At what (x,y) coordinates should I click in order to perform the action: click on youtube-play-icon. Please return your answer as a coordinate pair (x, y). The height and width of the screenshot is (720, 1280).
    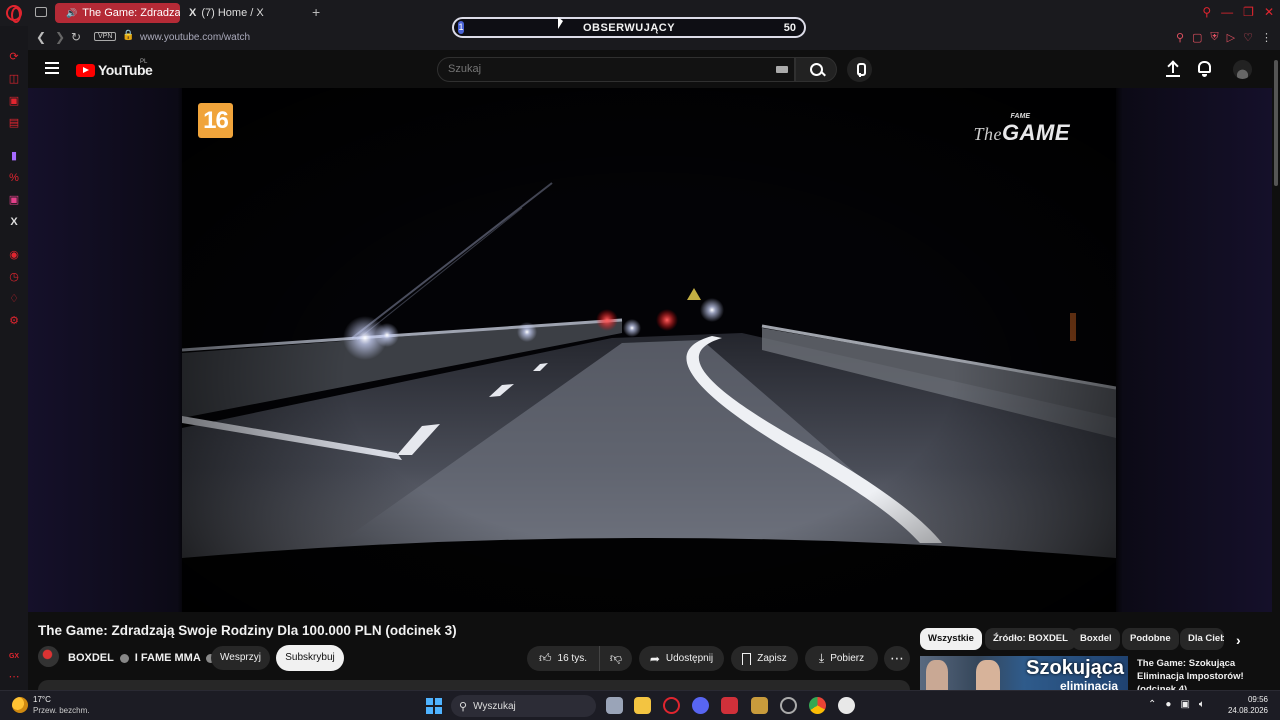
    Looking at the image, I should click on (85, 70).